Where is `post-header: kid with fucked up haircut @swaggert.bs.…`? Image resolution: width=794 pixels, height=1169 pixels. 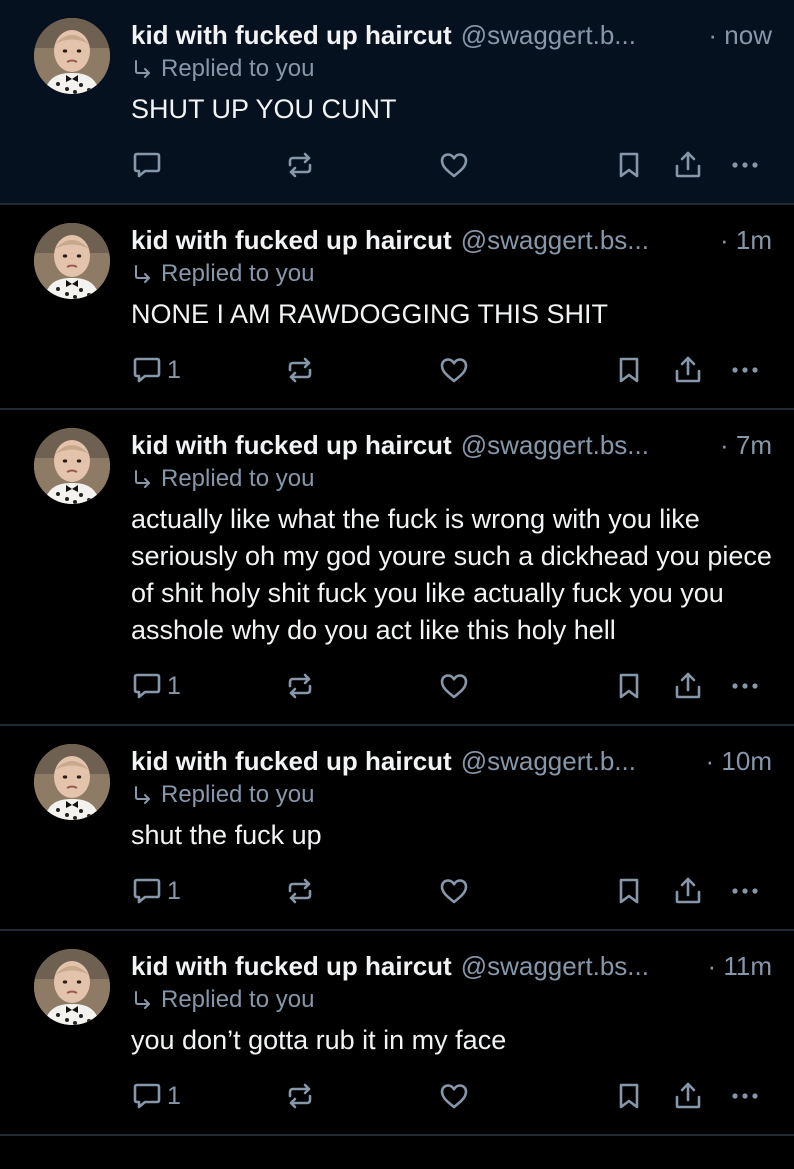
post-header: kid with fucked up haircut @swaggert.bs.… is located at coordinates (451, 966).